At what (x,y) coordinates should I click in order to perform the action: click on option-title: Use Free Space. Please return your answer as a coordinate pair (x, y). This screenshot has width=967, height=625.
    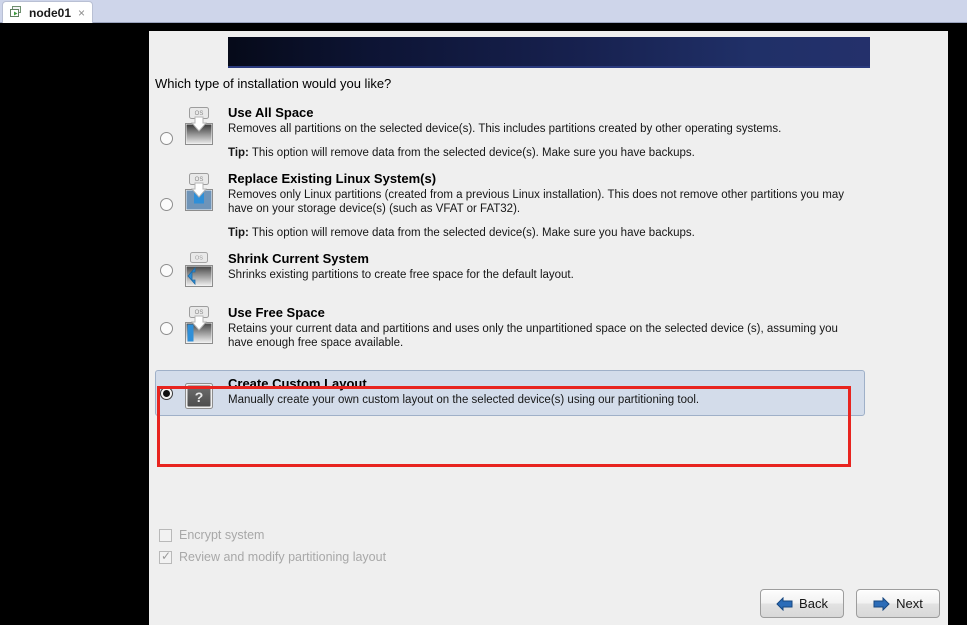
    Looking at the image, I should click on (276, 312).